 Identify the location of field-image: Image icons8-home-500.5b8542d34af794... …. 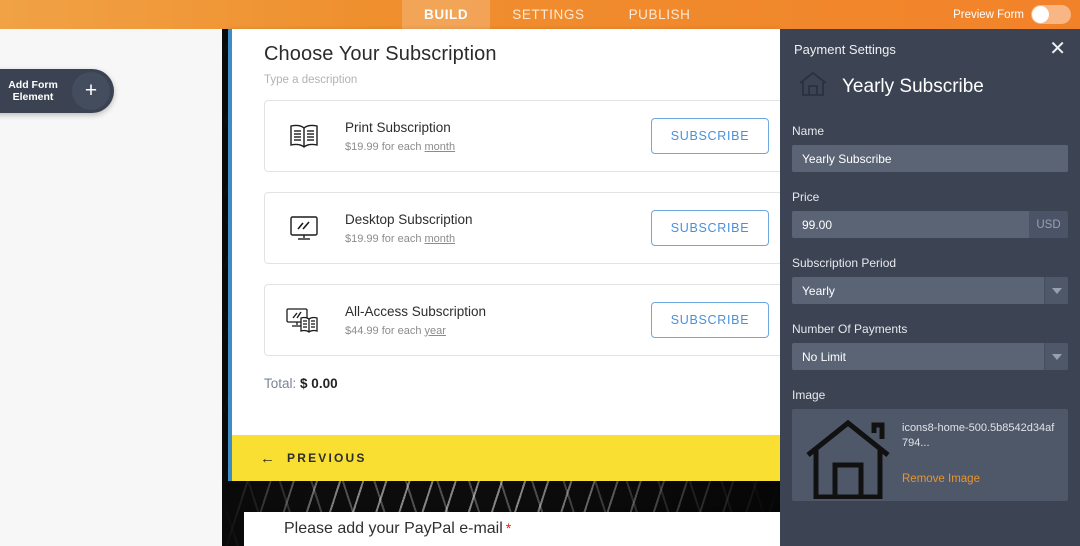
(930, 444).